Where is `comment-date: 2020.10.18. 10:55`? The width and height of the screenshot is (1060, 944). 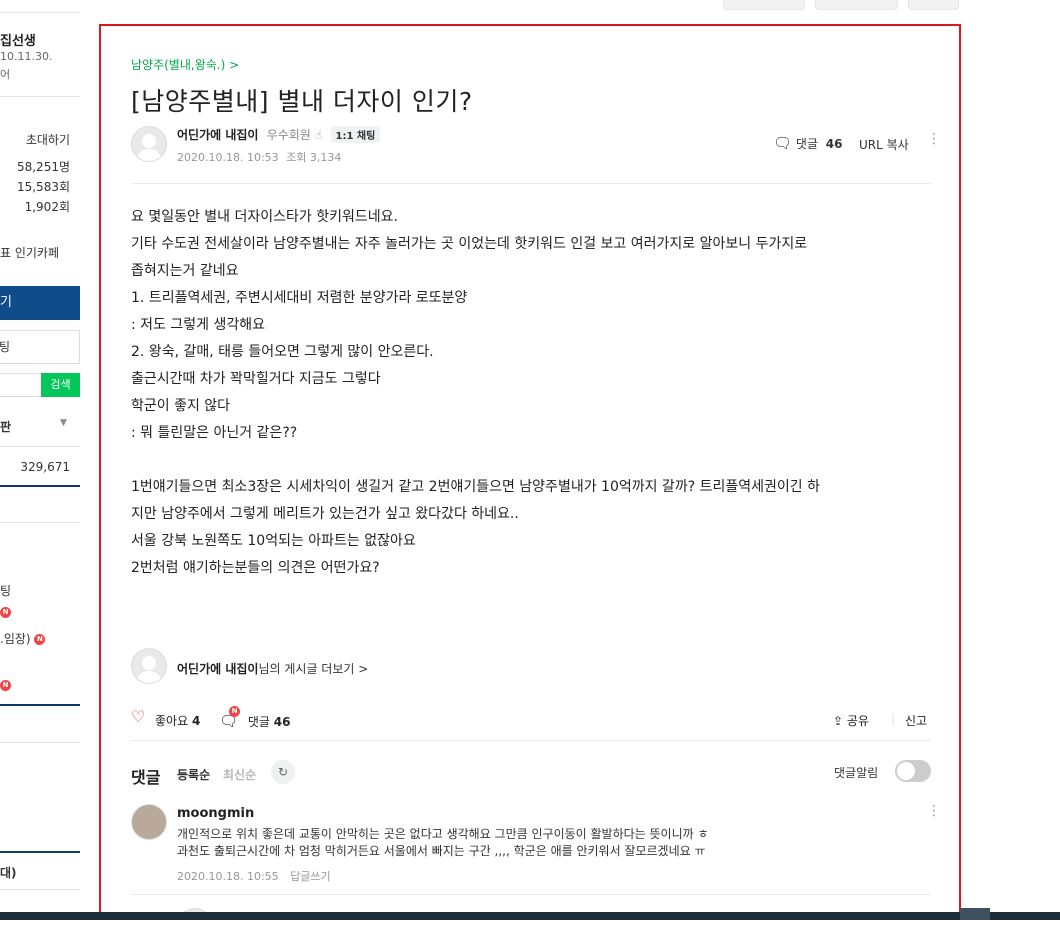
comment-date: 2020.10.18. 10:55 is located at coordinates (228, 876).